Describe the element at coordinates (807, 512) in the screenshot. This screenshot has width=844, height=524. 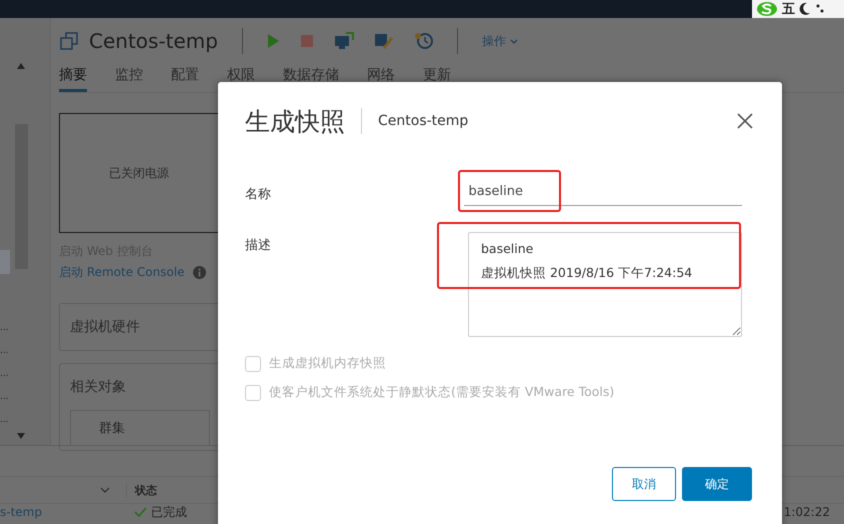
I see `task-time: 1:02:22` at that location.